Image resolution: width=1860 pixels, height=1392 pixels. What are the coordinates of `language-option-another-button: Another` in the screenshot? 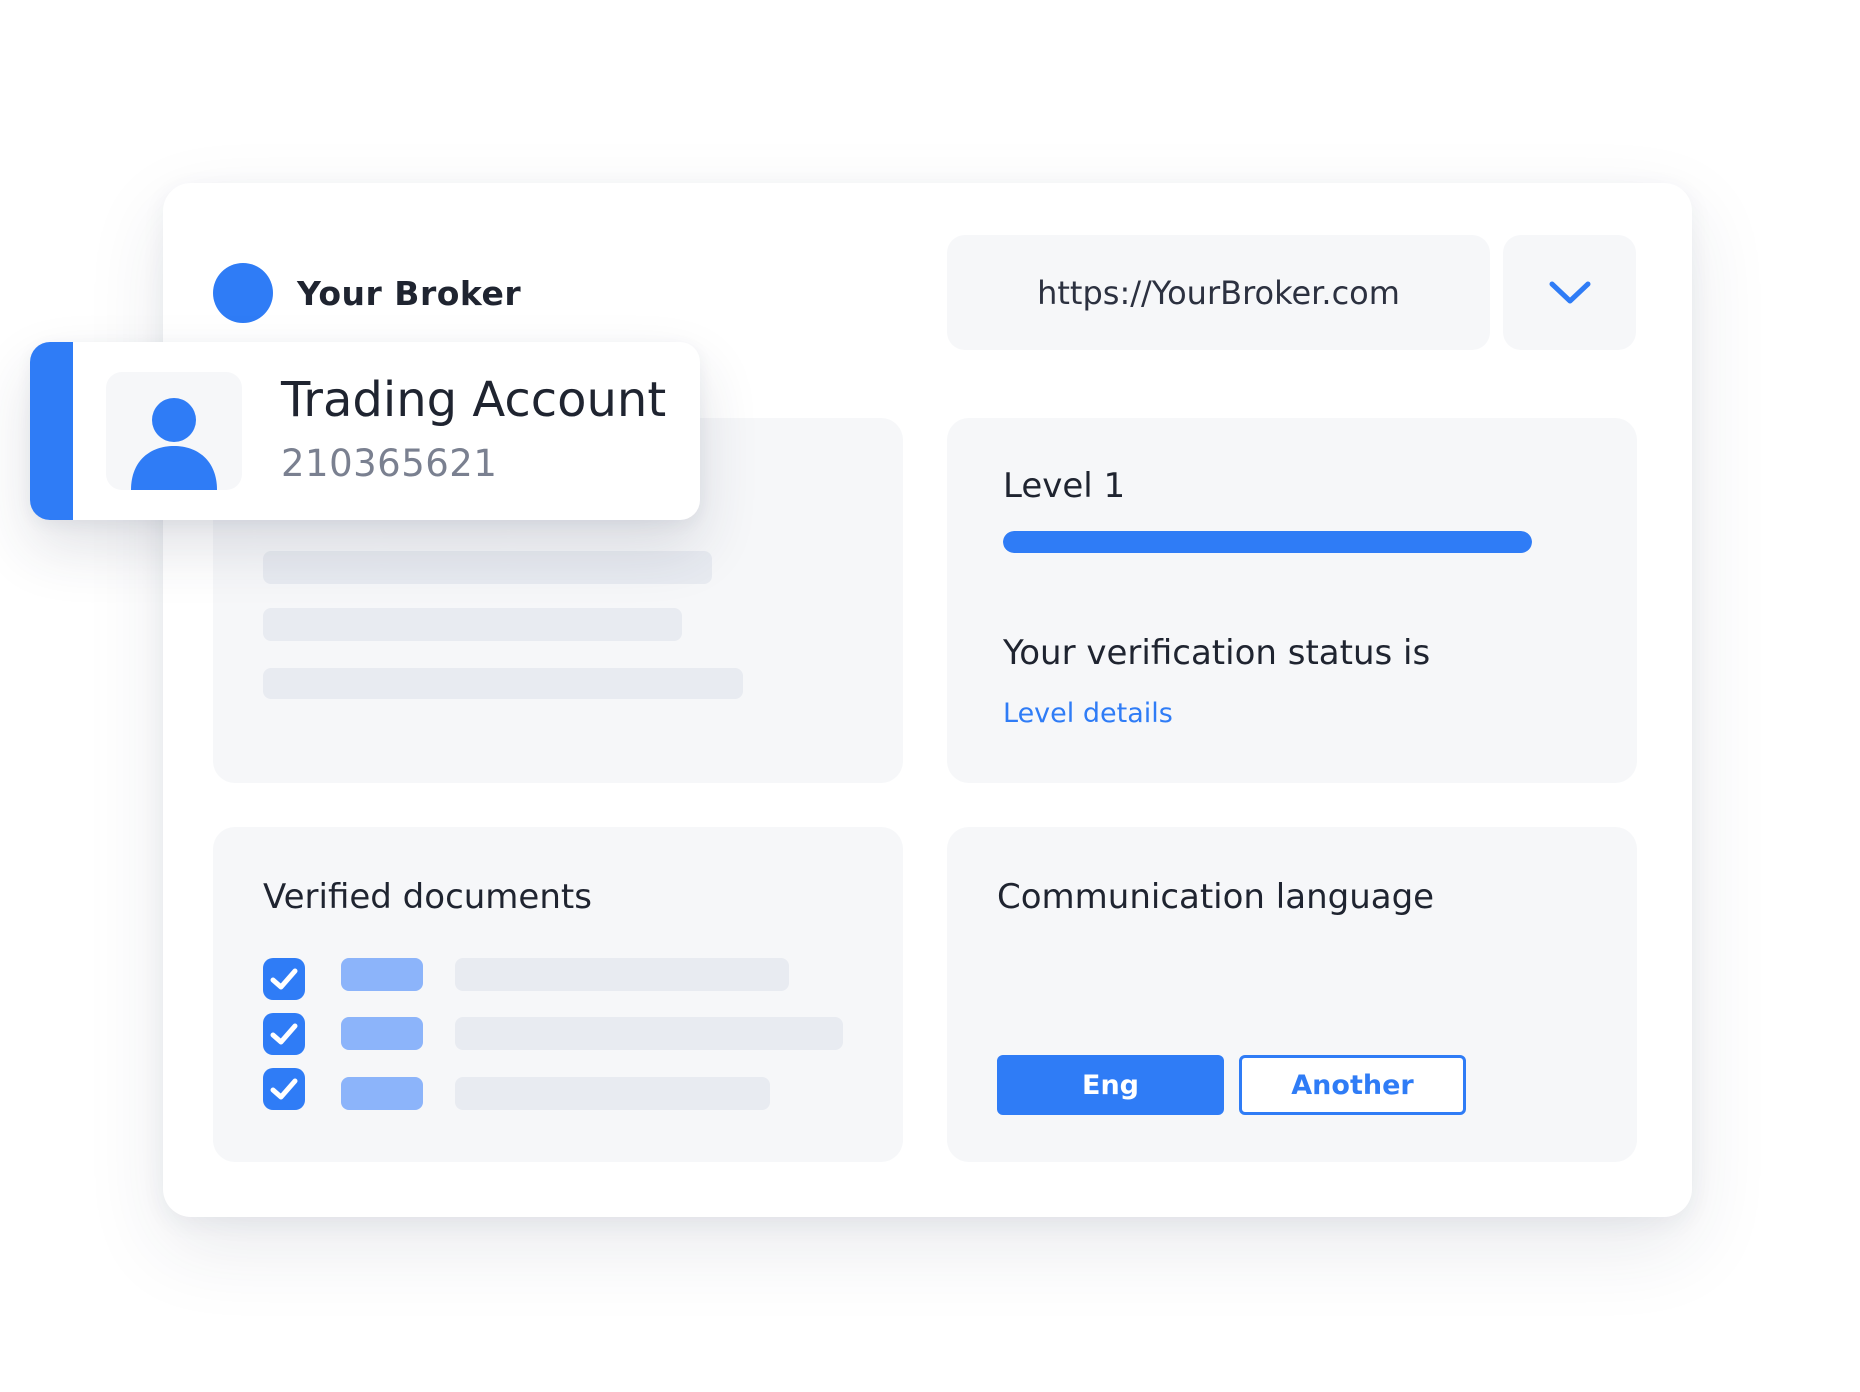 It's located at (1352, 1085).